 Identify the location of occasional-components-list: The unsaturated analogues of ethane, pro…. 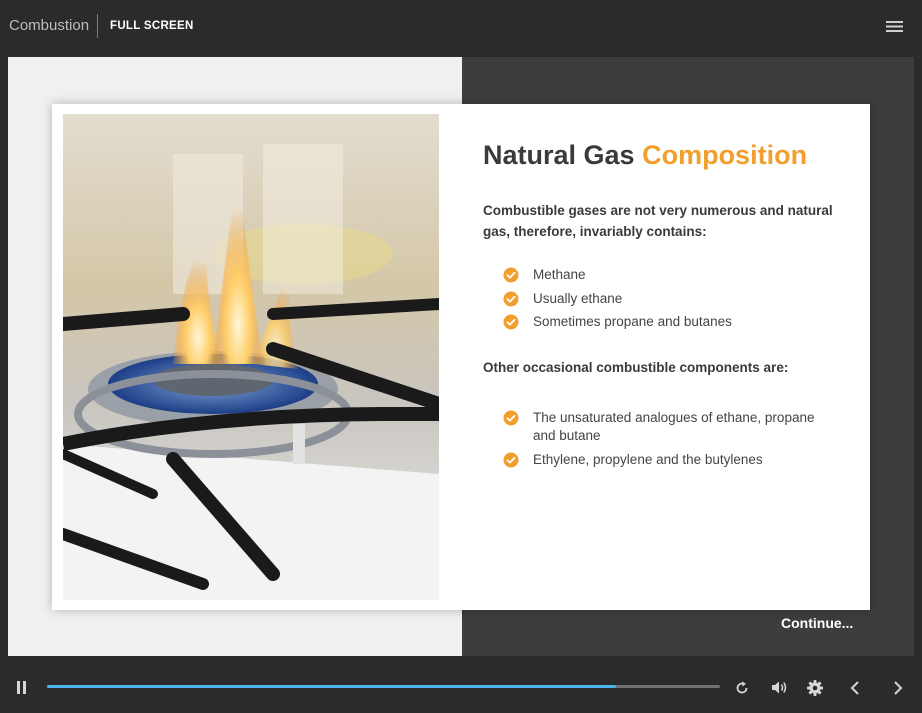
(668, 441).